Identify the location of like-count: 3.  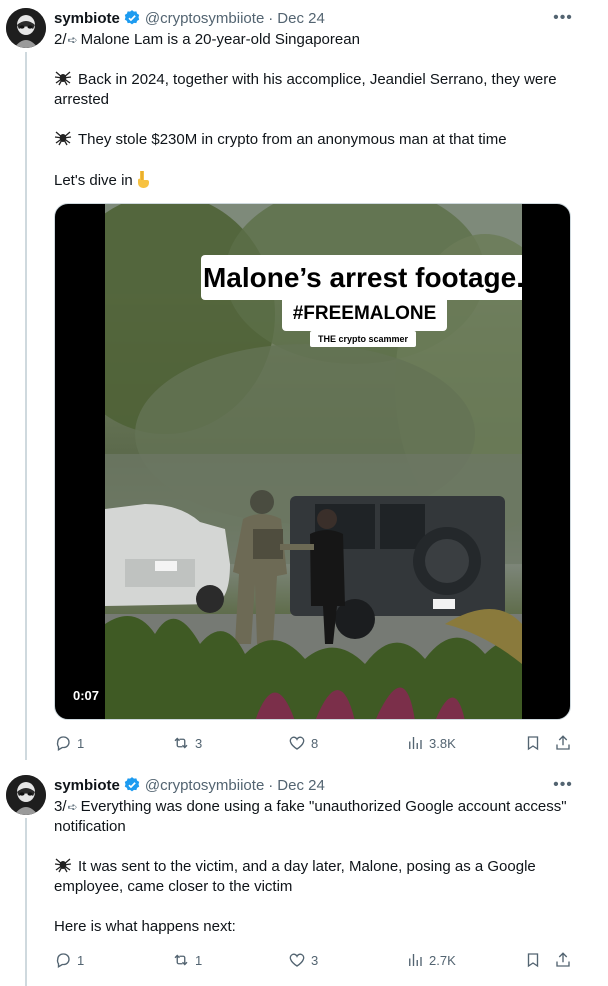
(315, 960).